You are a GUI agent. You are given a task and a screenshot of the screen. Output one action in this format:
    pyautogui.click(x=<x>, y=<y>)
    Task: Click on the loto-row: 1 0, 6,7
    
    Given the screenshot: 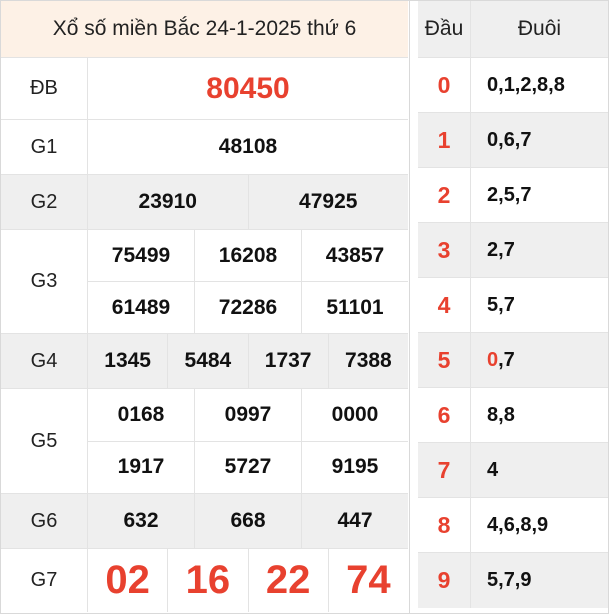 What is the action you would take?
    pyautogui.click(x=513, y=140)
    